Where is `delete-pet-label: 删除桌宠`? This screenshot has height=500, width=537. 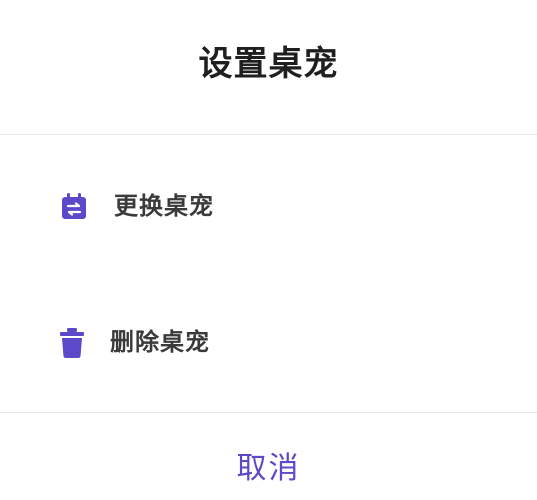 delete-pet-label: 删除桌宠 is located at coordinates (160, 342).